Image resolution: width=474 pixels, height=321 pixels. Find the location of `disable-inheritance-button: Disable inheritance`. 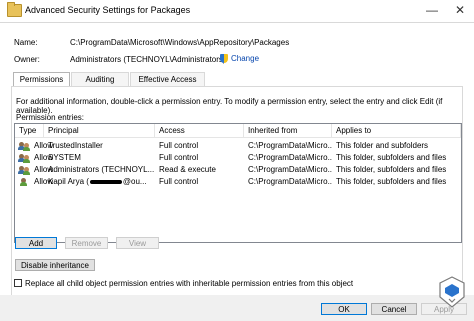

disable-inheritance-button: Disable inheritance is located at coordinates (55, 265).